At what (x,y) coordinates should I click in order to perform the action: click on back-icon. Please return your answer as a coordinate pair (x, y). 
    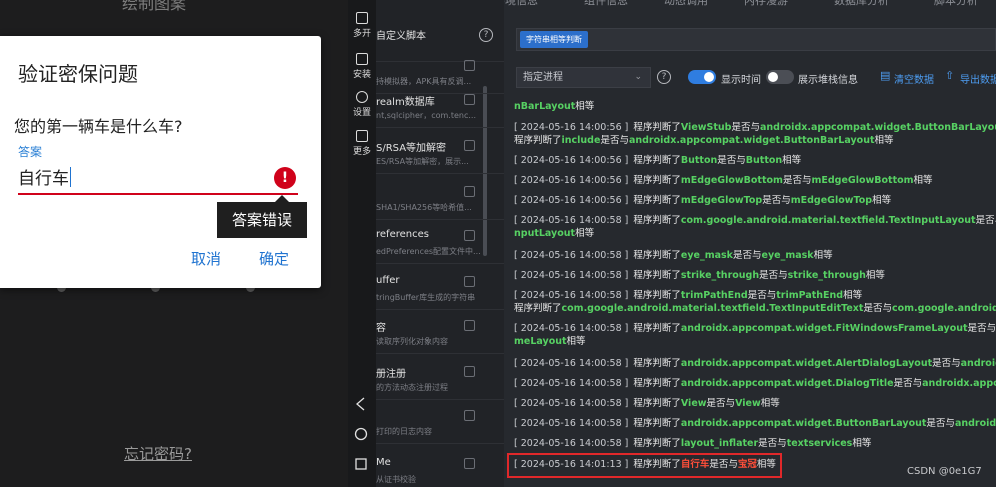
    Looking at the image, I should click on (361, 404).